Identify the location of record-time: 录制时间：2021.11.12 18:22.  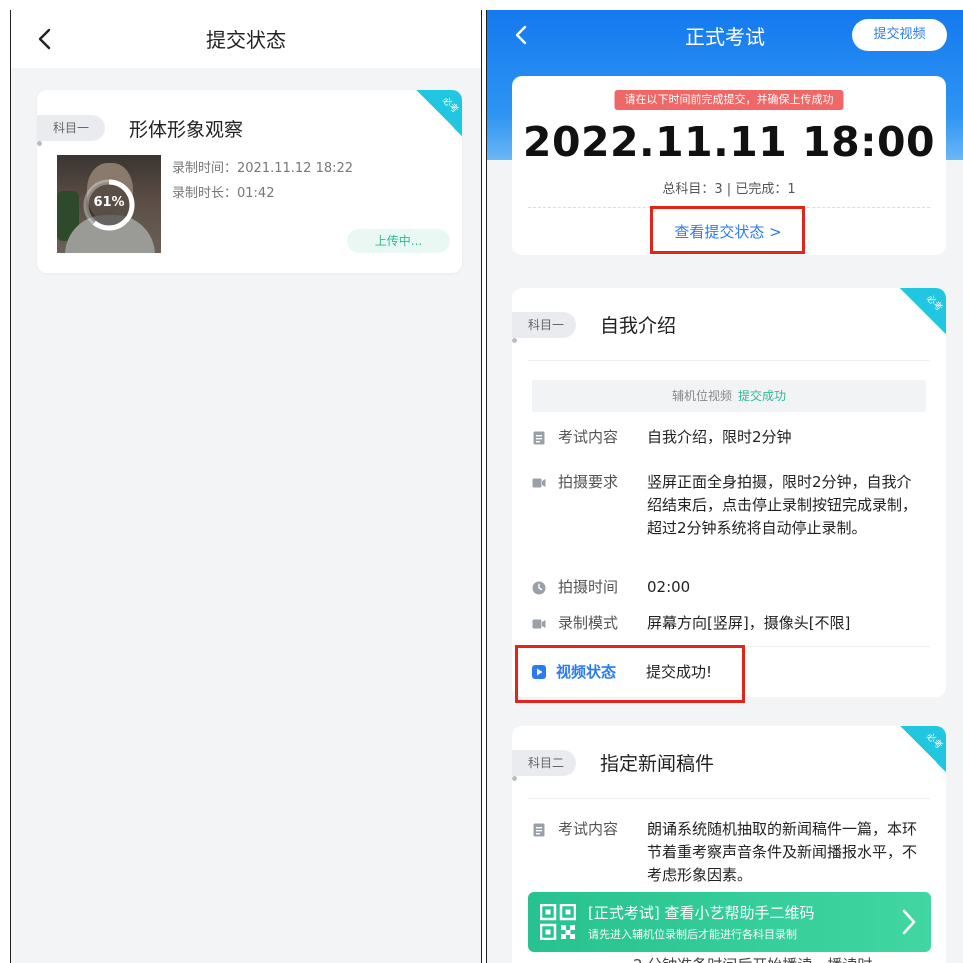
(263, 168).